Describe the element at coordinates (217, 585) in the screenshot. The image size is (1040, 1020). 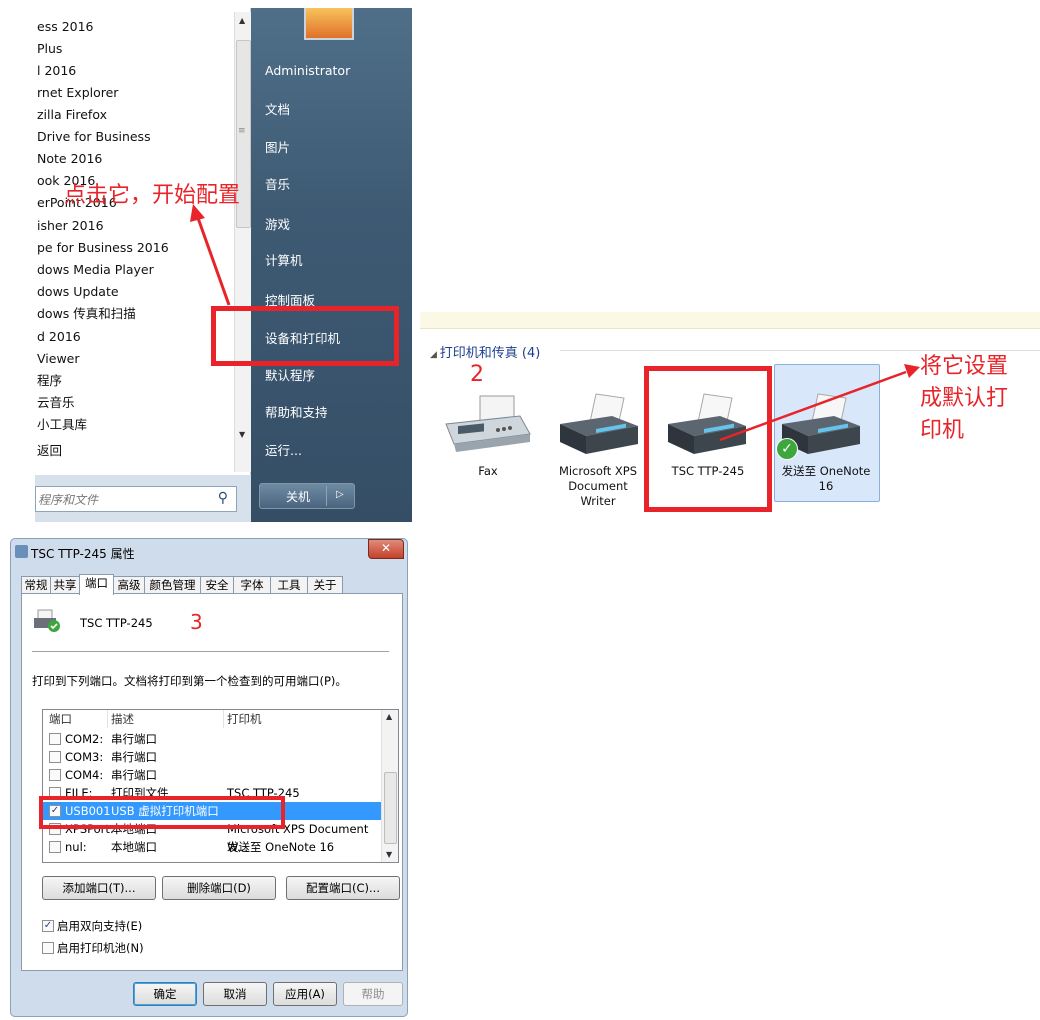
I see `tab-security: 安全` at that location.